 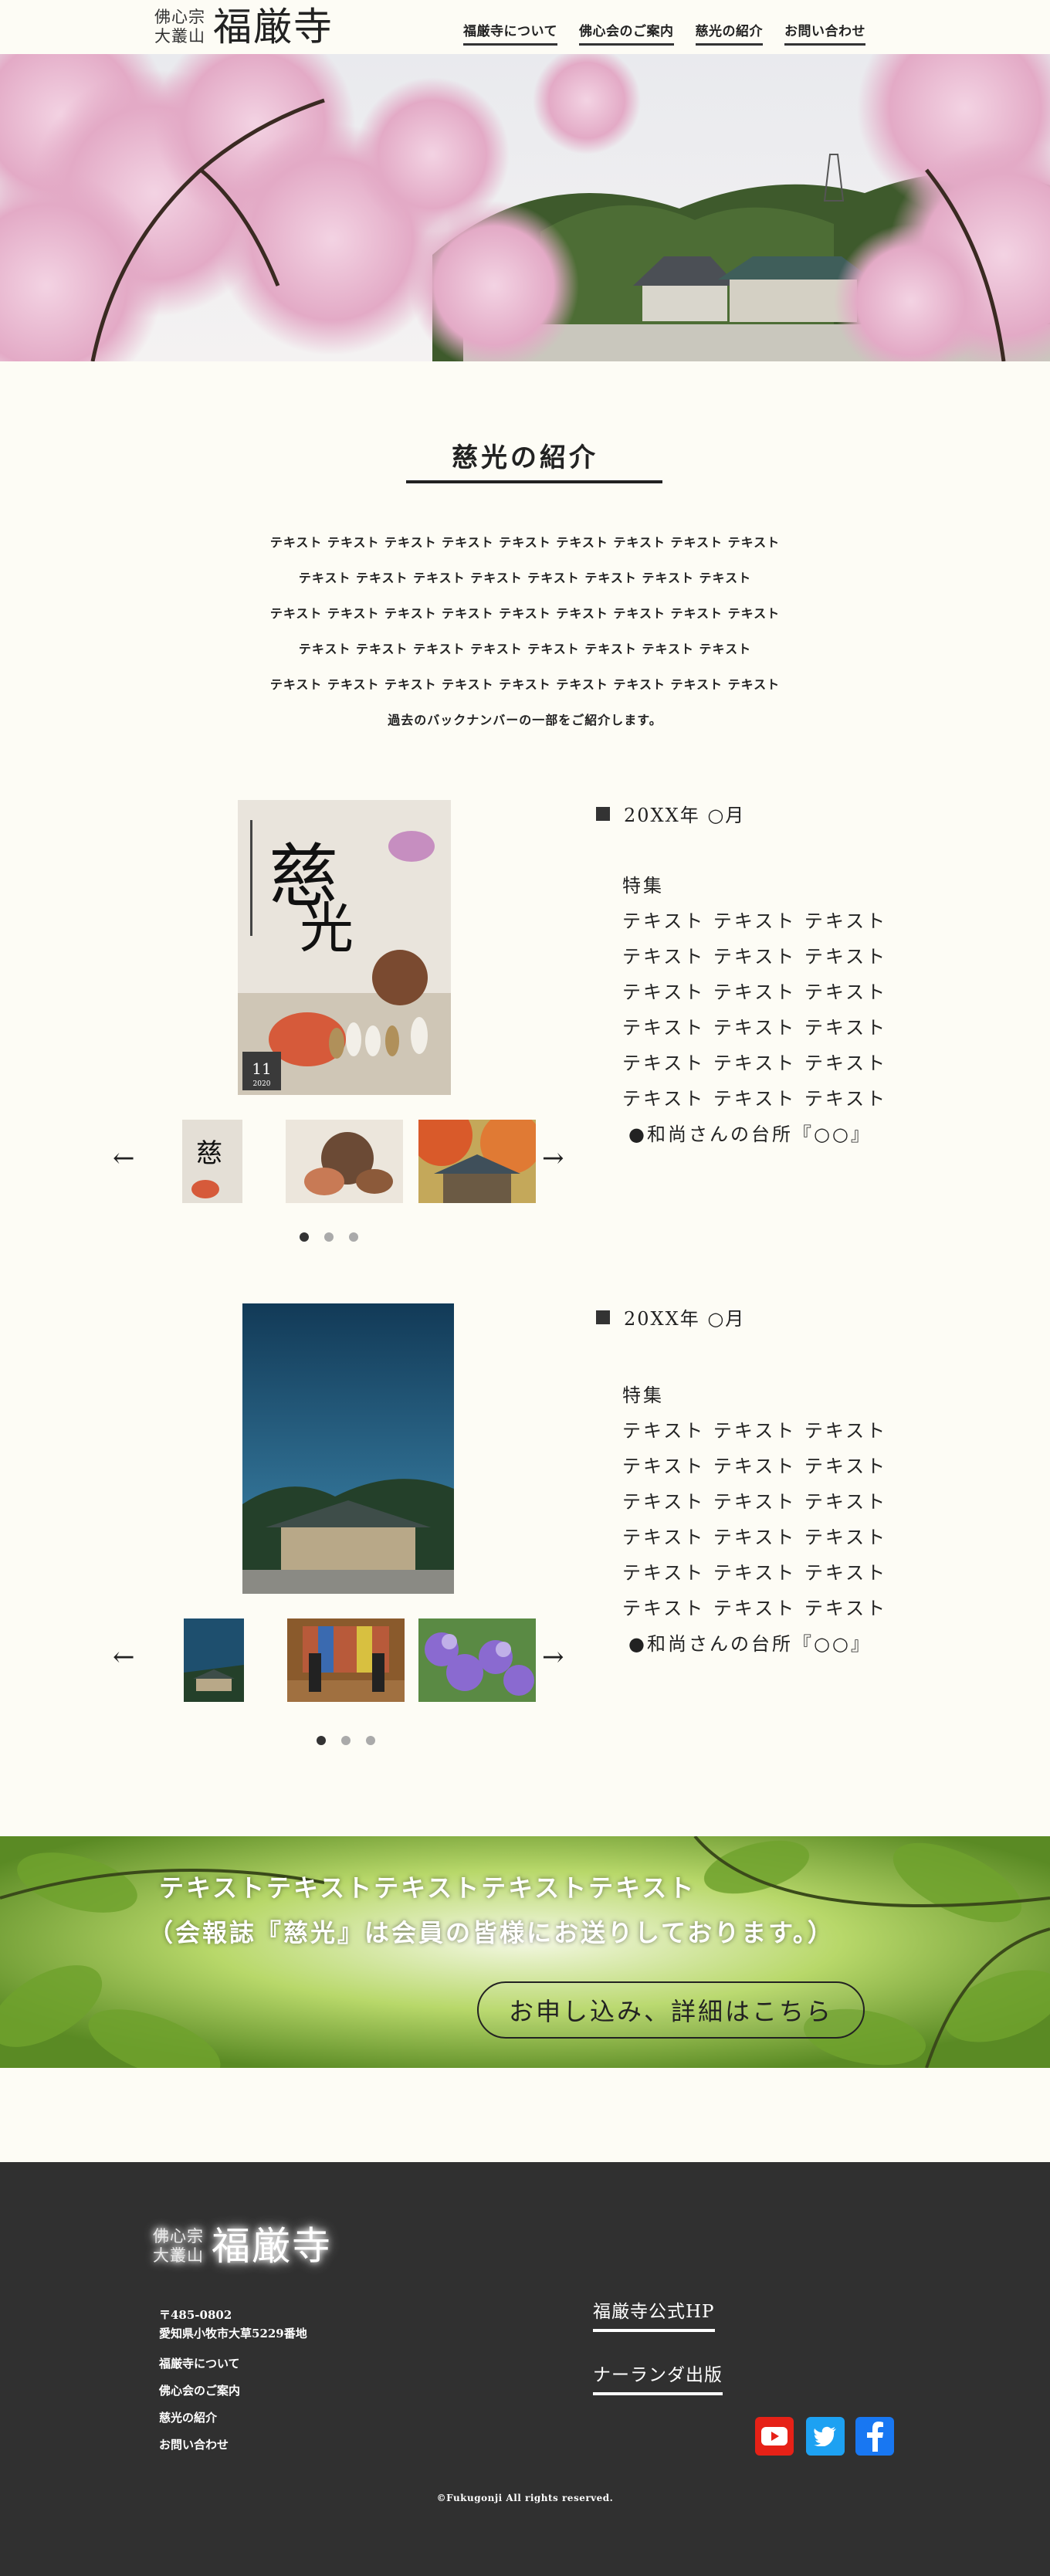 I want to click on publisher-link: ナーランダ出版, so click(x=658, y=2377).